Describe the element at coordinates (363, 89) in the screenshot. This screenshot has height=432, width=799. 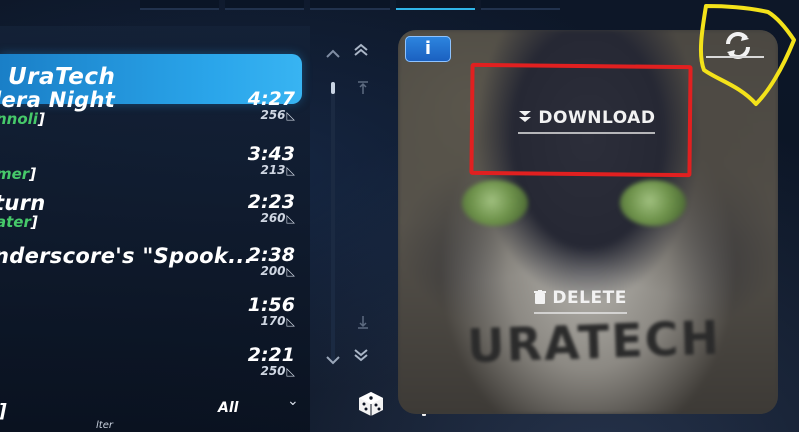
I see `scroll-to-top-icon` at that location.